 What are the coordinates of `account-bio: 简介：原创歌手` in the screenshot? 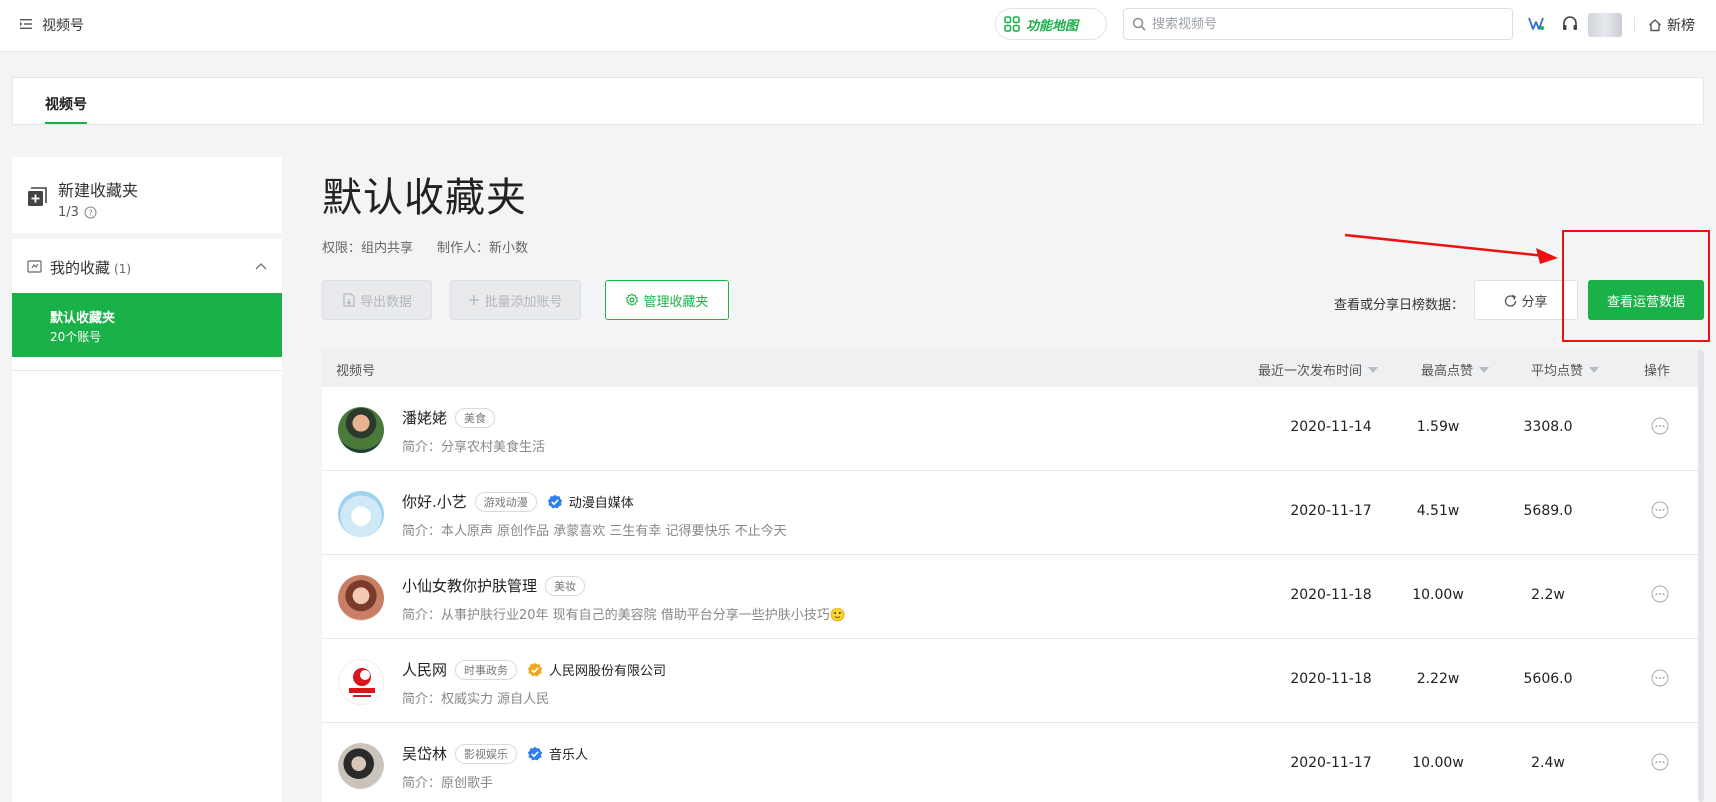 It's located at (448, 783).